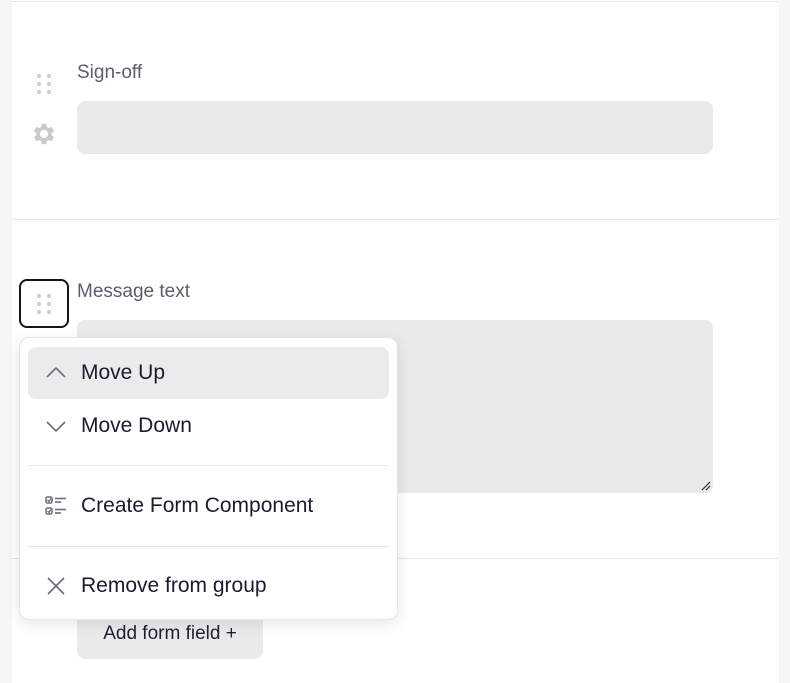  Describe the element at coordinates (44, 134) in the screenshot. I see `gear-icon` at that location.